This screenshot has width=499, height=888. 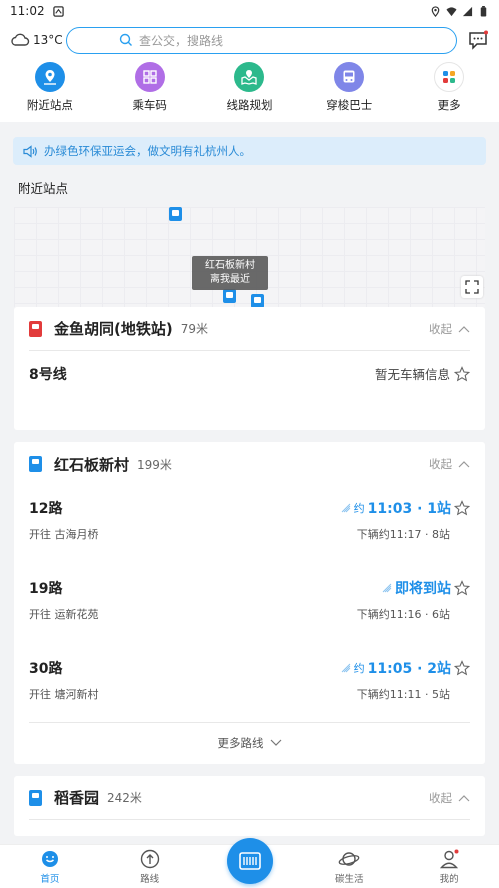 I want to click on more-routes-button: 更多路线, so click(x=249, y=742).